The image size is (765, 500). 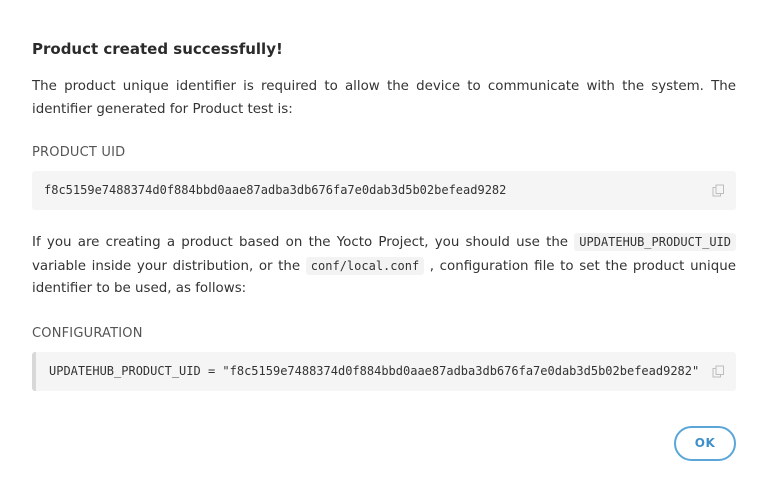 I want to click on configuration-label: CONFIGURATION, so click(x=87, y=333).